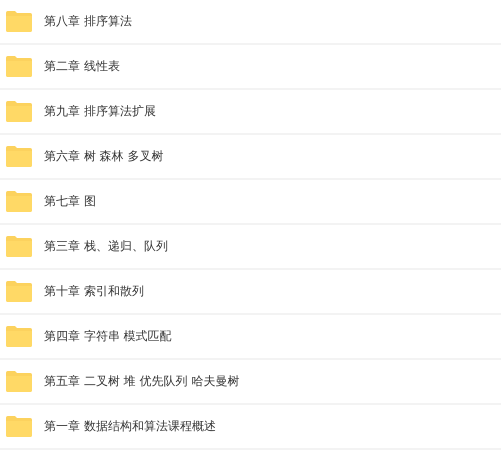  Describe the element at coordinates (250, 292) in the screenshot. I see `folder-row: 第十章 索引和散列` at that location.